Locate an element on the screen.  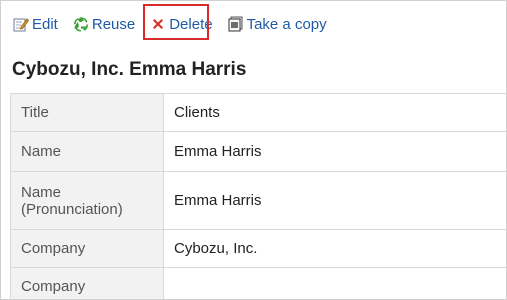
edit-link: Edit is located at coordinates (35, 24).